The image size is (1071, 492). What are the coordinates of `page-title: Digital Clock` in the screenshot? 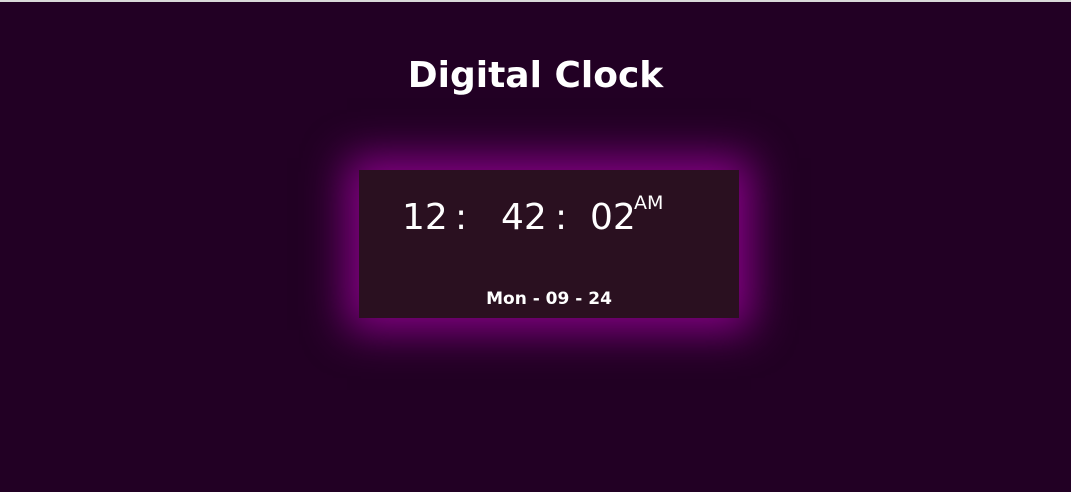 It's located at (535, 75).